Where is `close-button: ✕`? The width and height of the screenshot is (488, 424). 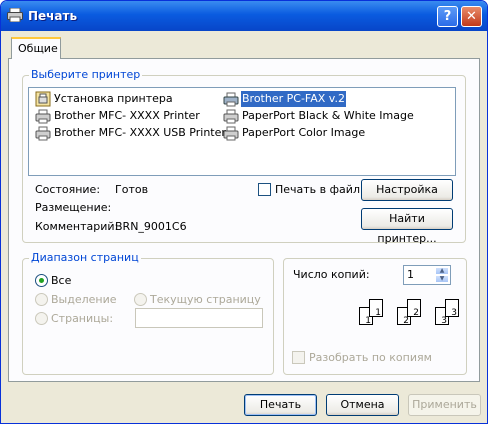 close-button: ✕ is located at coordinates (471, 16).